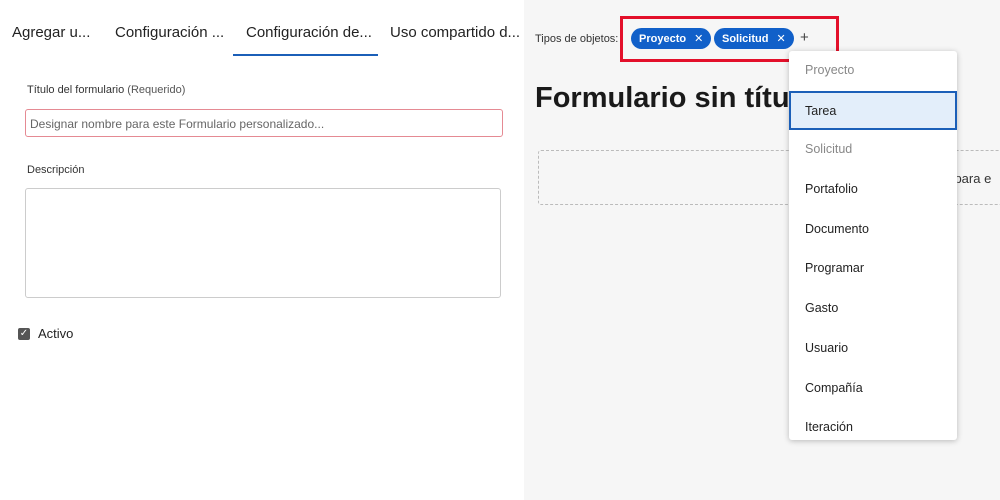 This screenshot has width=1000, height=500. I want to click on active-checkbox: ✓, so click(24, 334).